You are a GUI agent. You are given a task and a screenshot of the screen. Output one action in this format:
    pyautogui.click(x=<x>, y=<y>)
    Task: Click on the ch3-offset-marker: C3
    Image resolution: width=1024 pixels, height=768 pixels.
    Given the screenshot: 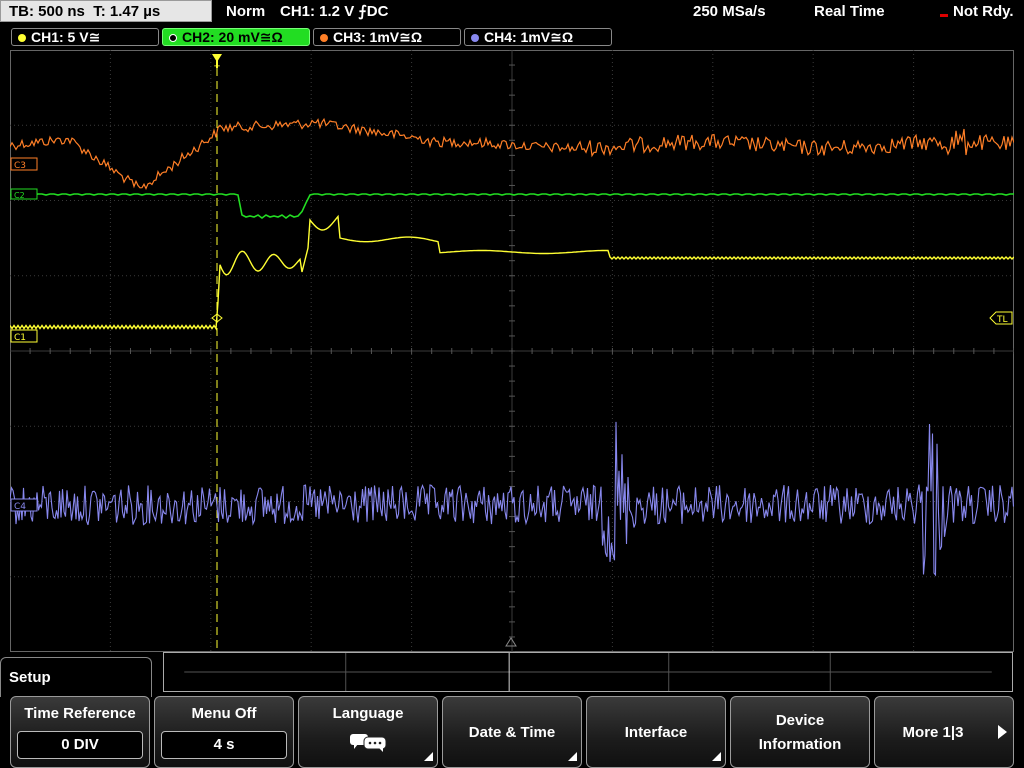 What is the action you would take?
    pyautogui.click(x=24, y=164)
    